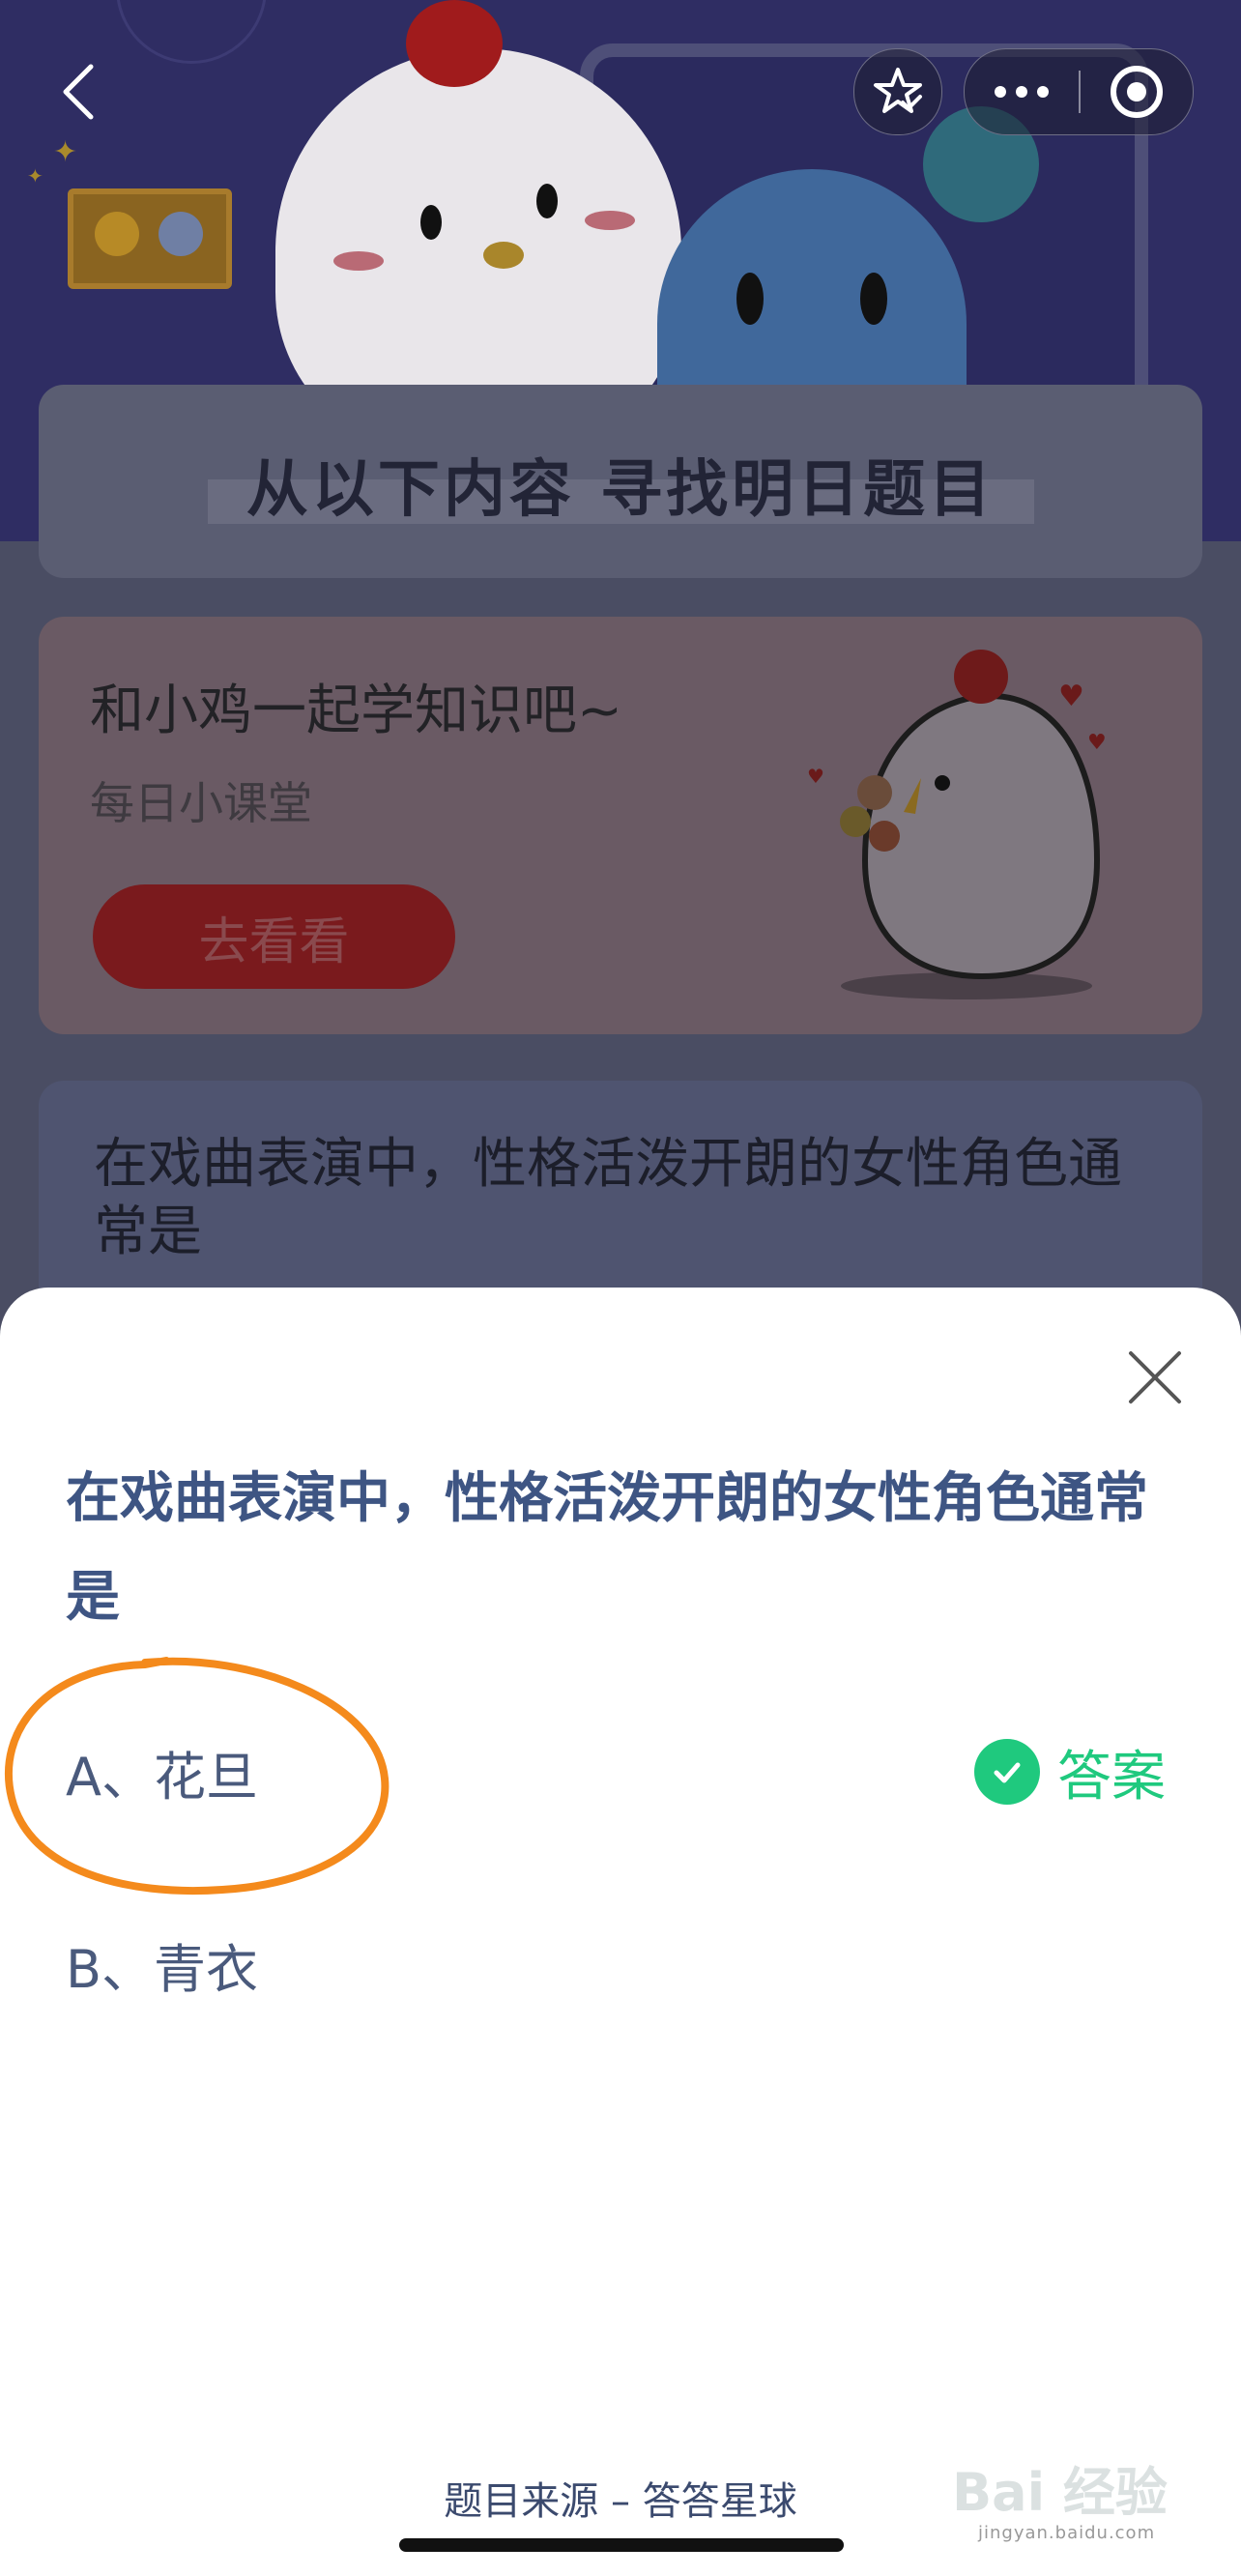 This screenshot has width=1241, height=2576. What do you see at coordinates (191, 32) in the screenshot?
I see `decor-circle` at bounding box center [191, 32].